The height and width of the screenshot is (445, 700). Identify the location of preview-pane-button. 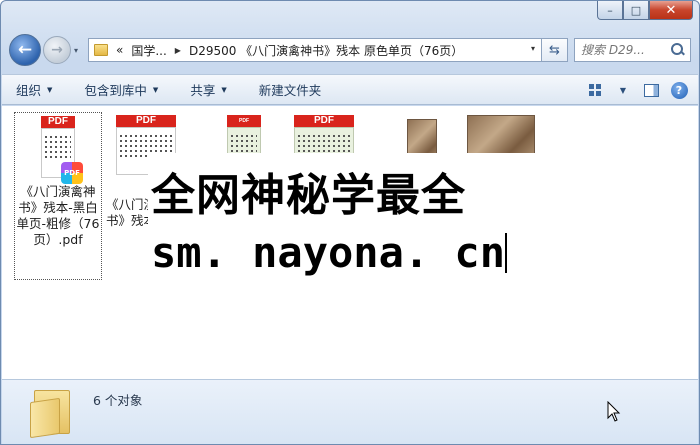
(651, 90).